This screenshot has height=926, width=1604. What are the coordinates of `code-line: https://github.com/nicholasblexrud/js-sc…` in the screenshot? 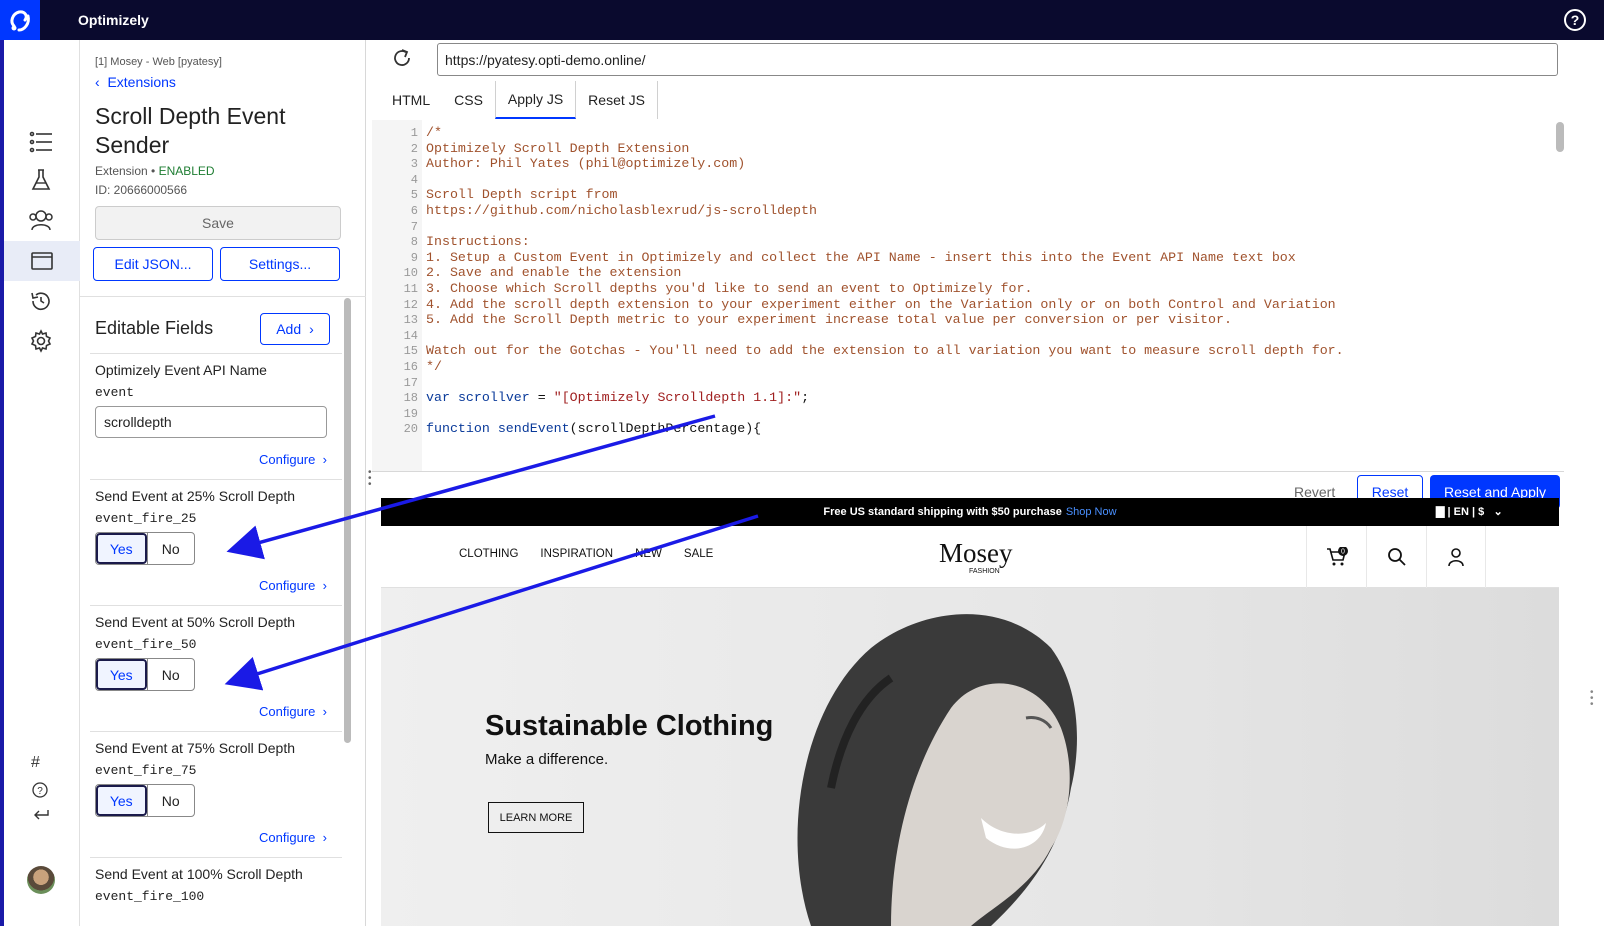 It's located at (621, 210).